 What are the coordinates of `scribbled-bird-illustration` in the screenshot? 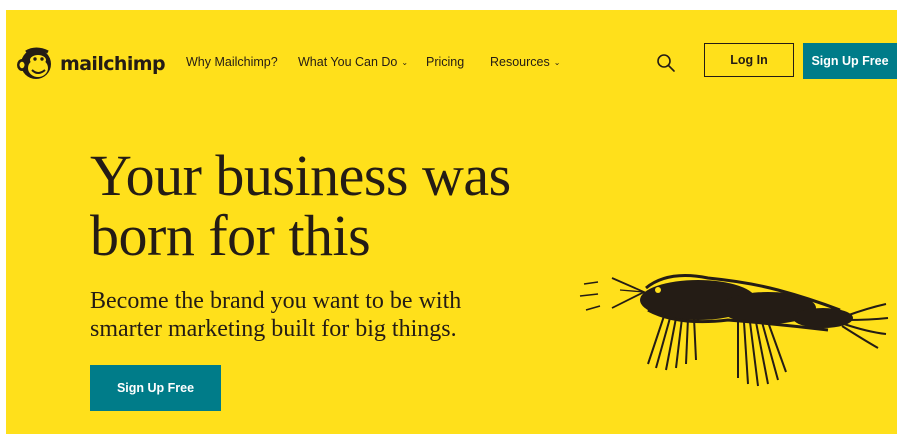 It's located at (734, 330).